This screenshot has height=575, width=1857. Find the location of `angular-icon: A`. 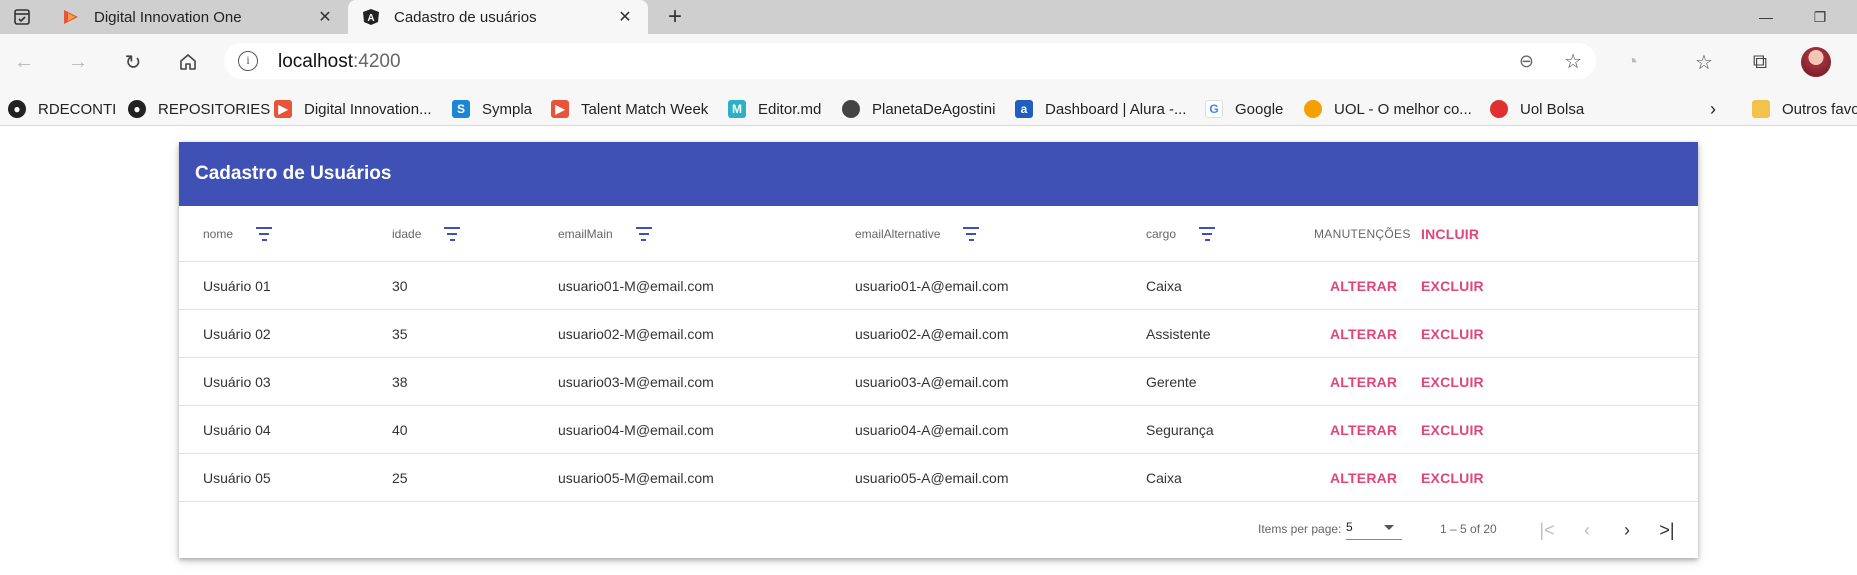

angular-icon: A is located at coordinates (371, 17).